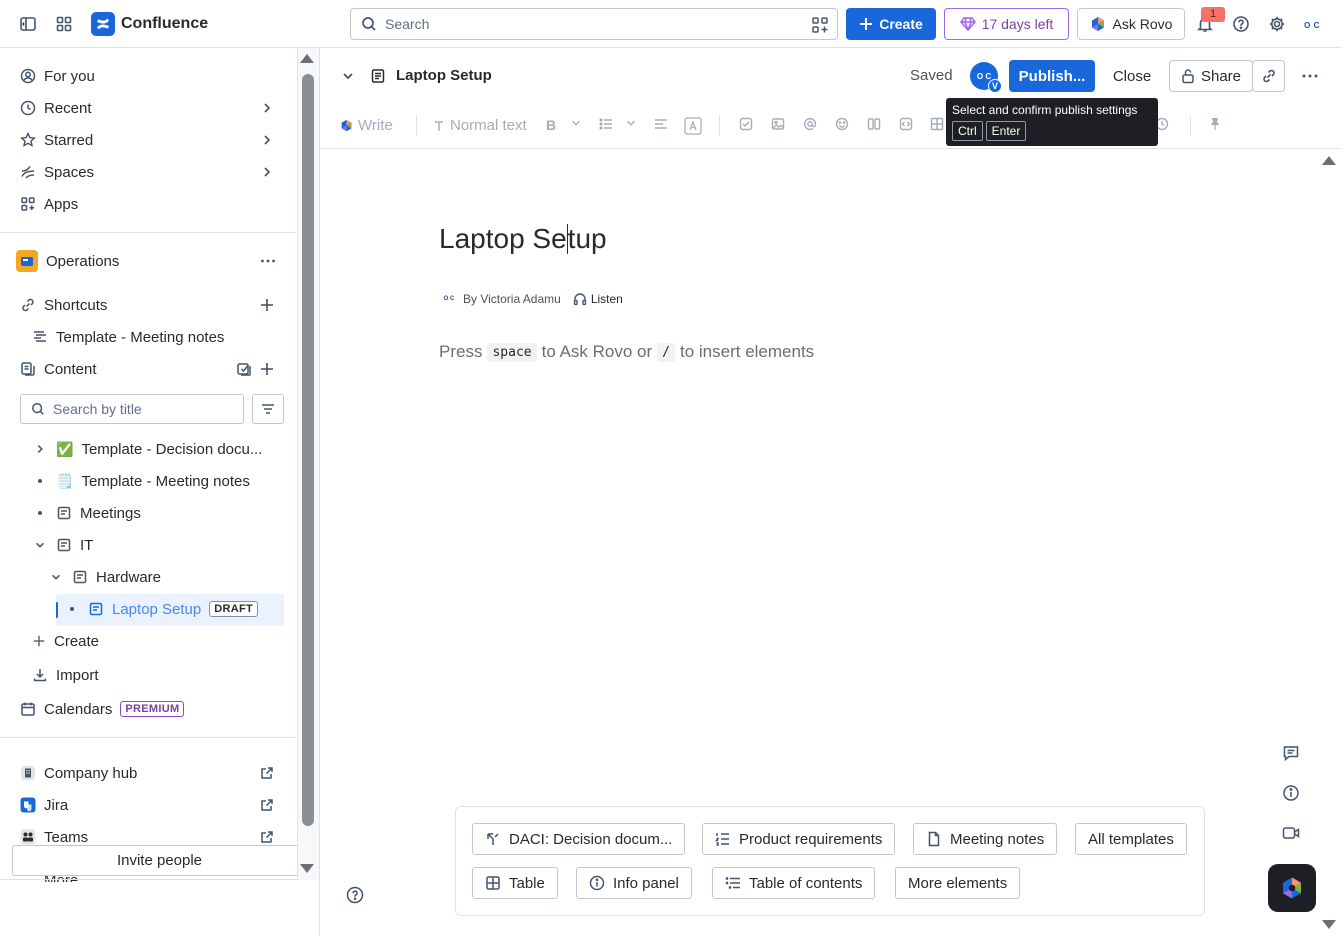  What do you see at coordinates (28, 709) in the screenshot?
I see `calendar-icon` at bounding box center [28, 709].